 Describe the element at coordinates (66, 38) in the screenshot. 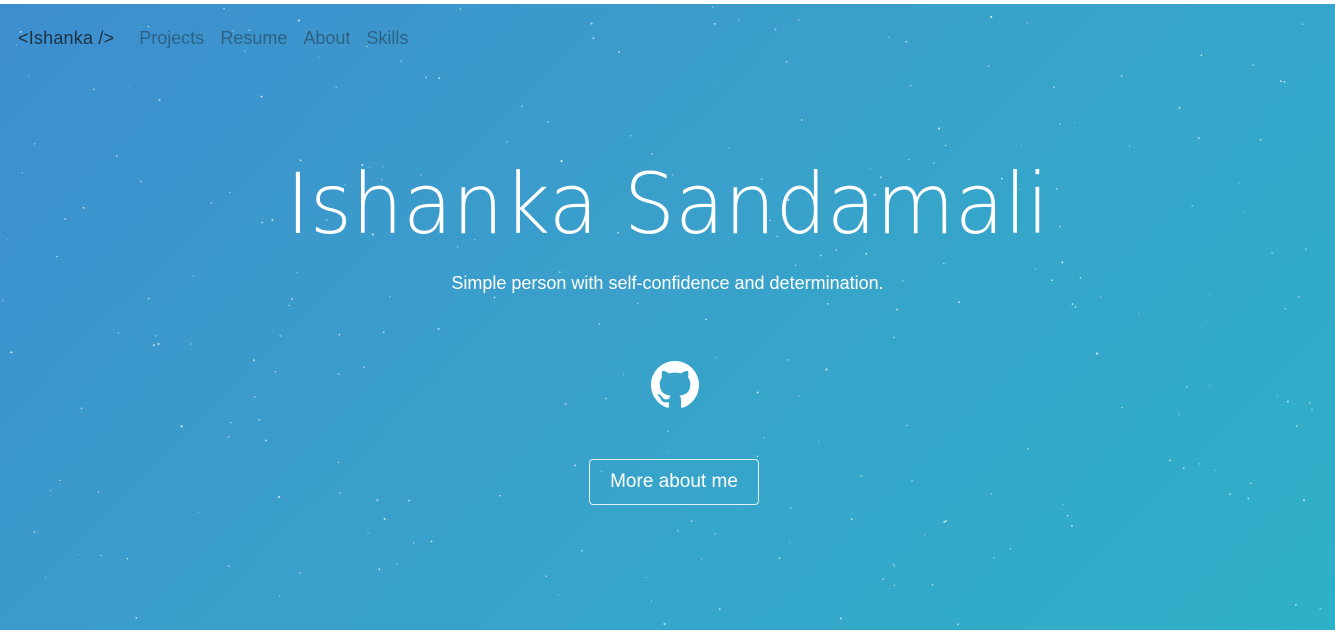

I see `brand-logo-link: <Ishanka />` at that location.